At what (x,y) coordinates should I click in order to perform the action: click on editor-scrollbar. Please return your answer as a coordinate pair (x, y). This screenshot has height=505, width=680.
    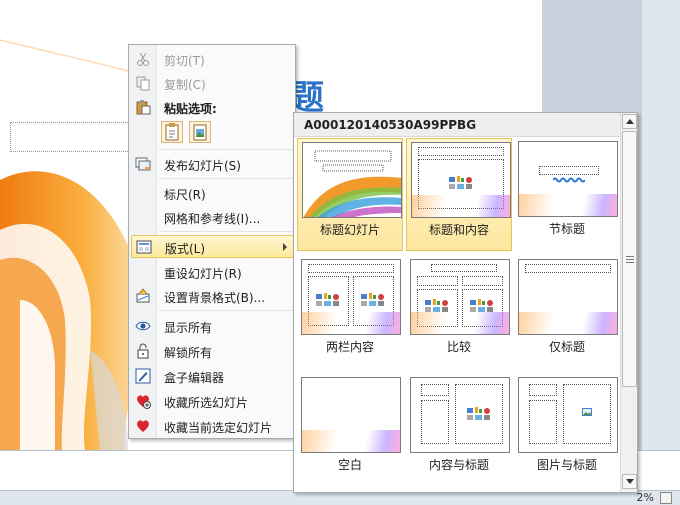
    Looking at the image, I should click on (661, 225).